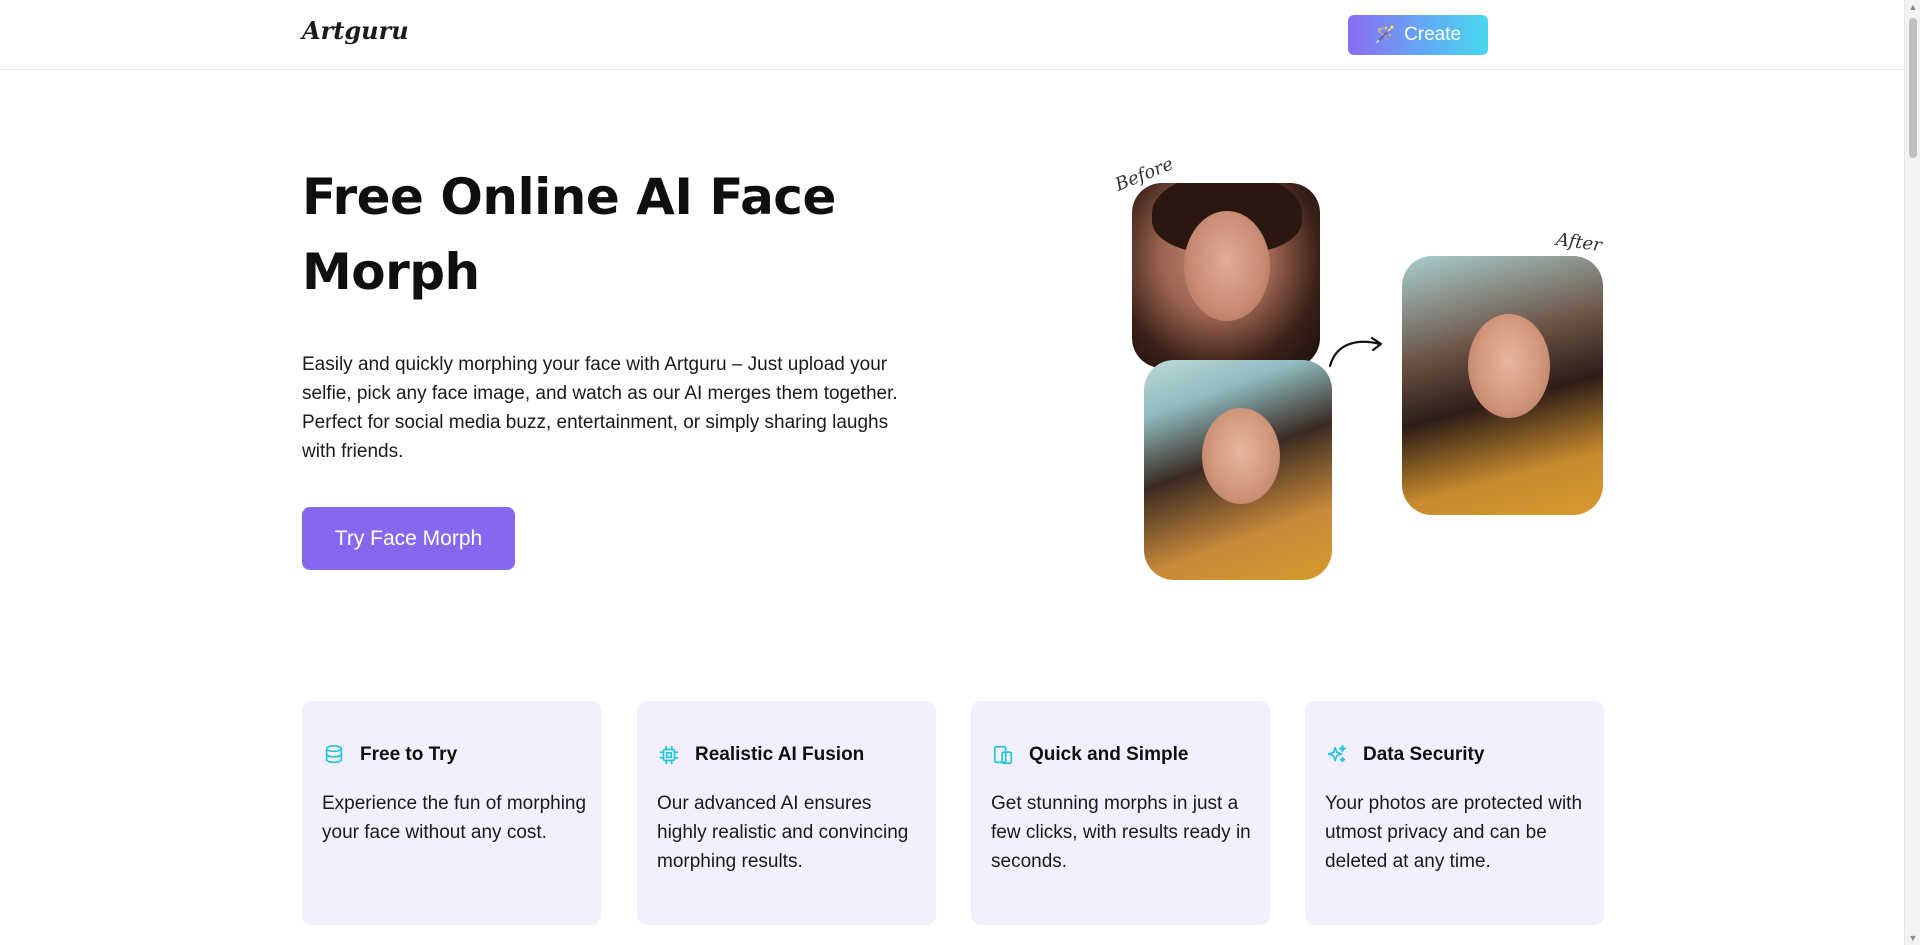  Describe the element at coordinates (355, 30) in the screenshot. I see `artguru-logo: Artguru` at that location.